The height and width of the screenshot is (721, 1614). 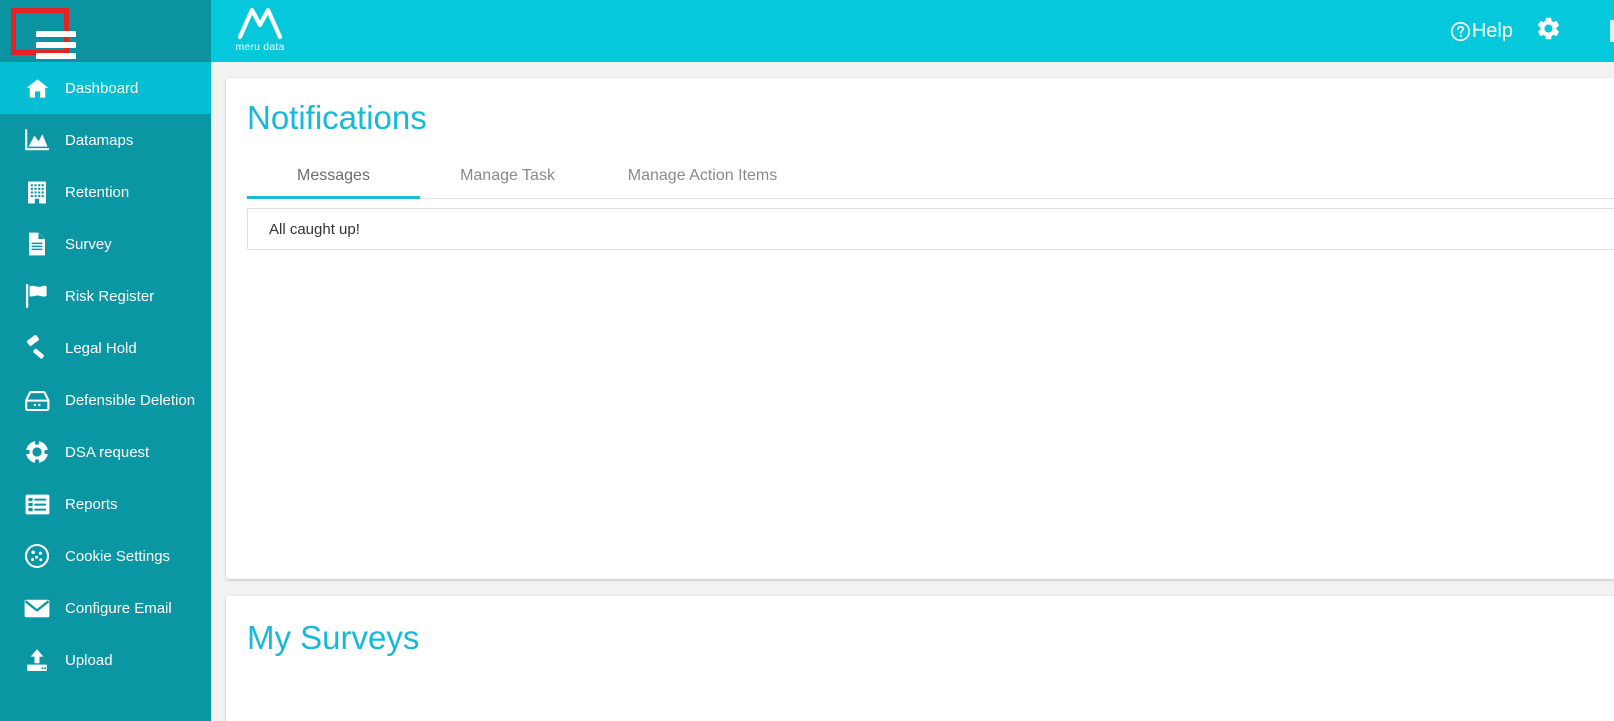 I want to click on page-title: Notifications, so click(x=337, y=117).